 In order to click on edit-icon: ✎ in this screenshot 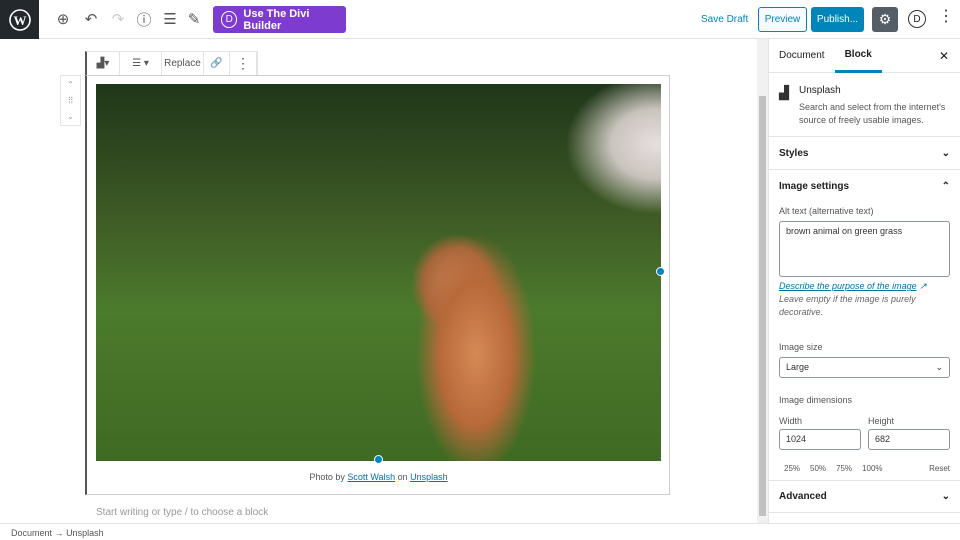, I will do `click(194, 19)`.